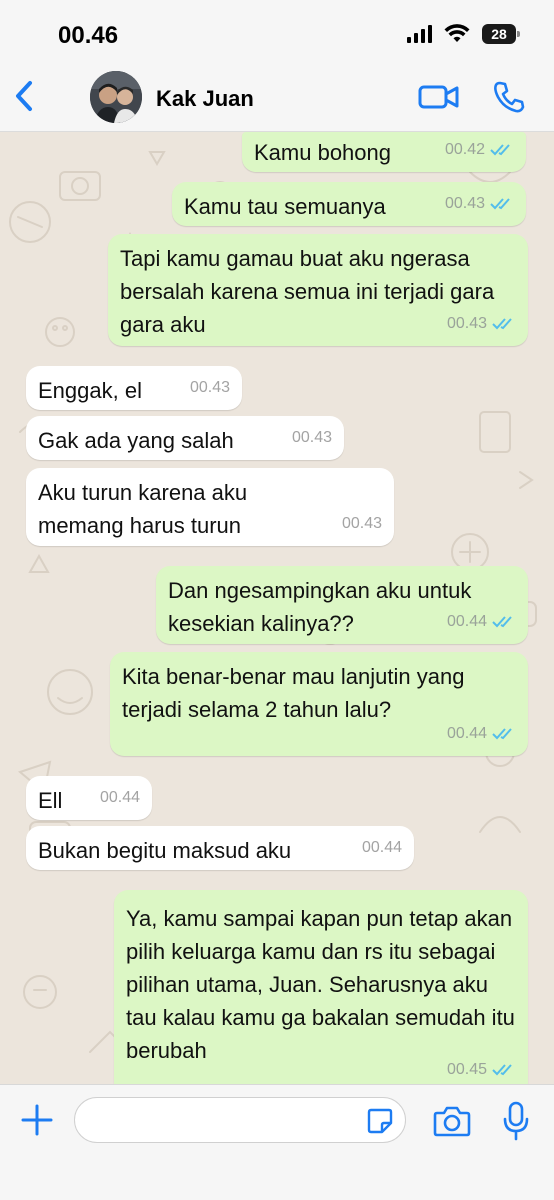 The image size is (554, 1200). I want to click on wifi-icon, so click(457, 33).